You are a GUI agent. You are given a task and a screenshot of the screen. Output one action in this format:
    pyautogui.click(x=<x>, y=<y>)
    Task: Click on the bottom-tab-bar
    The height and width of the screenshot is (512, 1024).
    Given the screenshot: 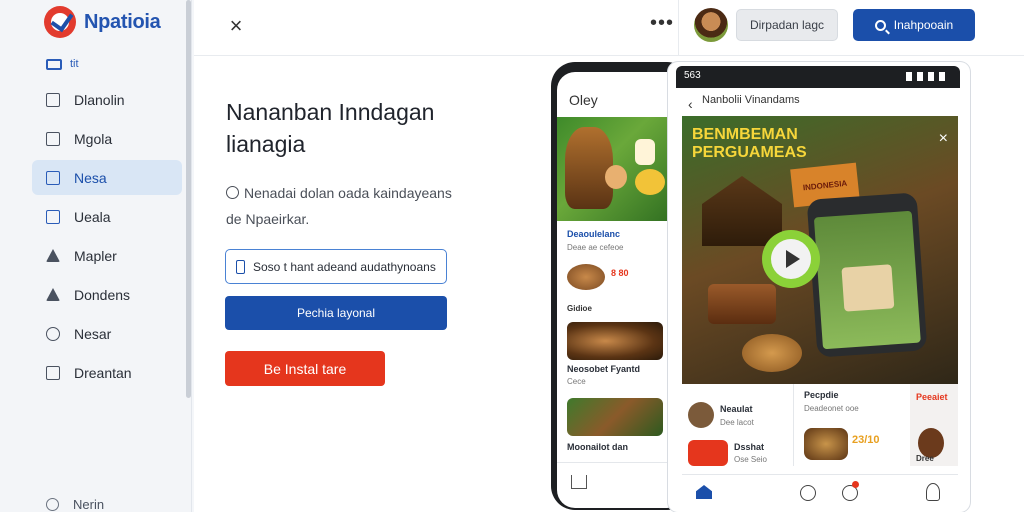 What is the action you would take?
    pyautogui.click(x=820, y=493)
    